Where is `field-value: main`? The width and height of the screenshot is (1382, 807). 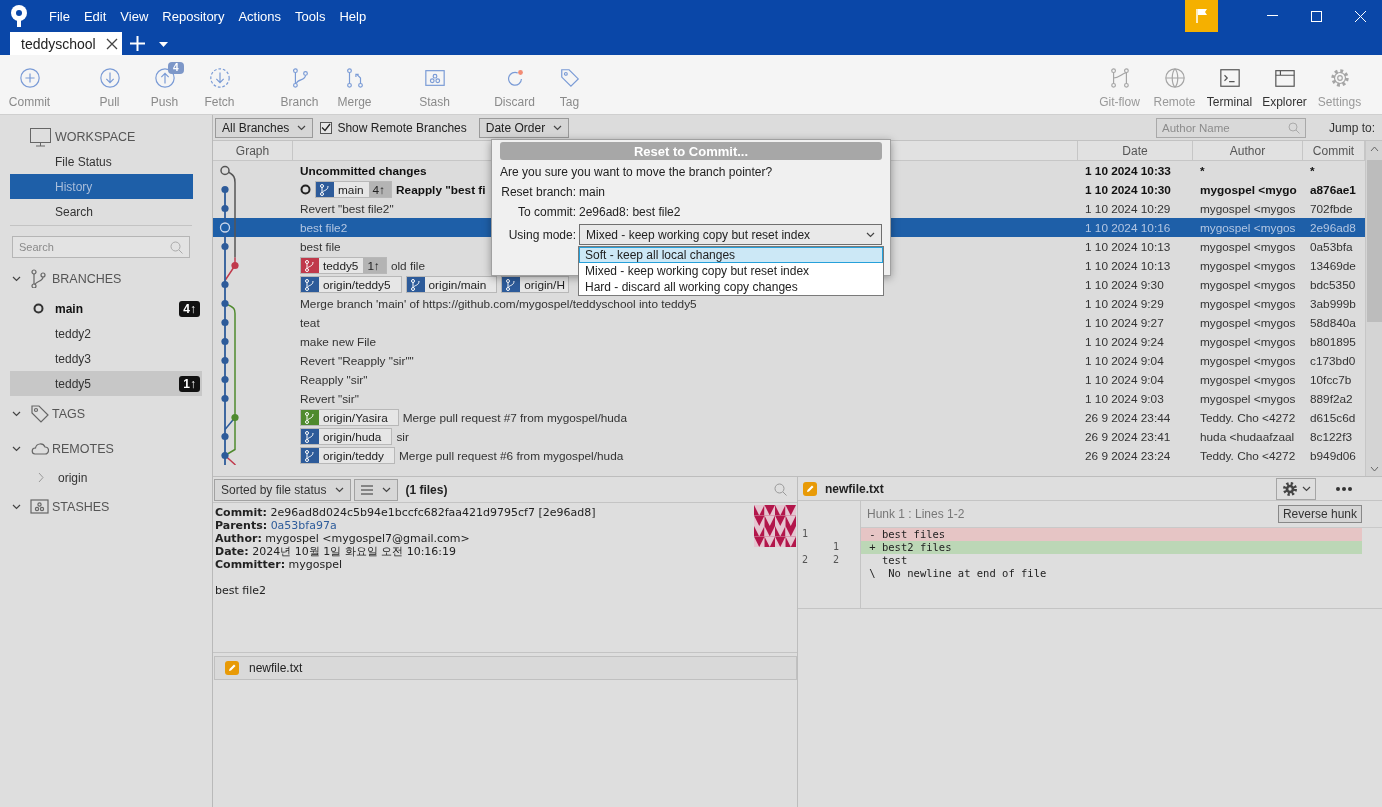
field-value: main is located at coordinates (592, 192).